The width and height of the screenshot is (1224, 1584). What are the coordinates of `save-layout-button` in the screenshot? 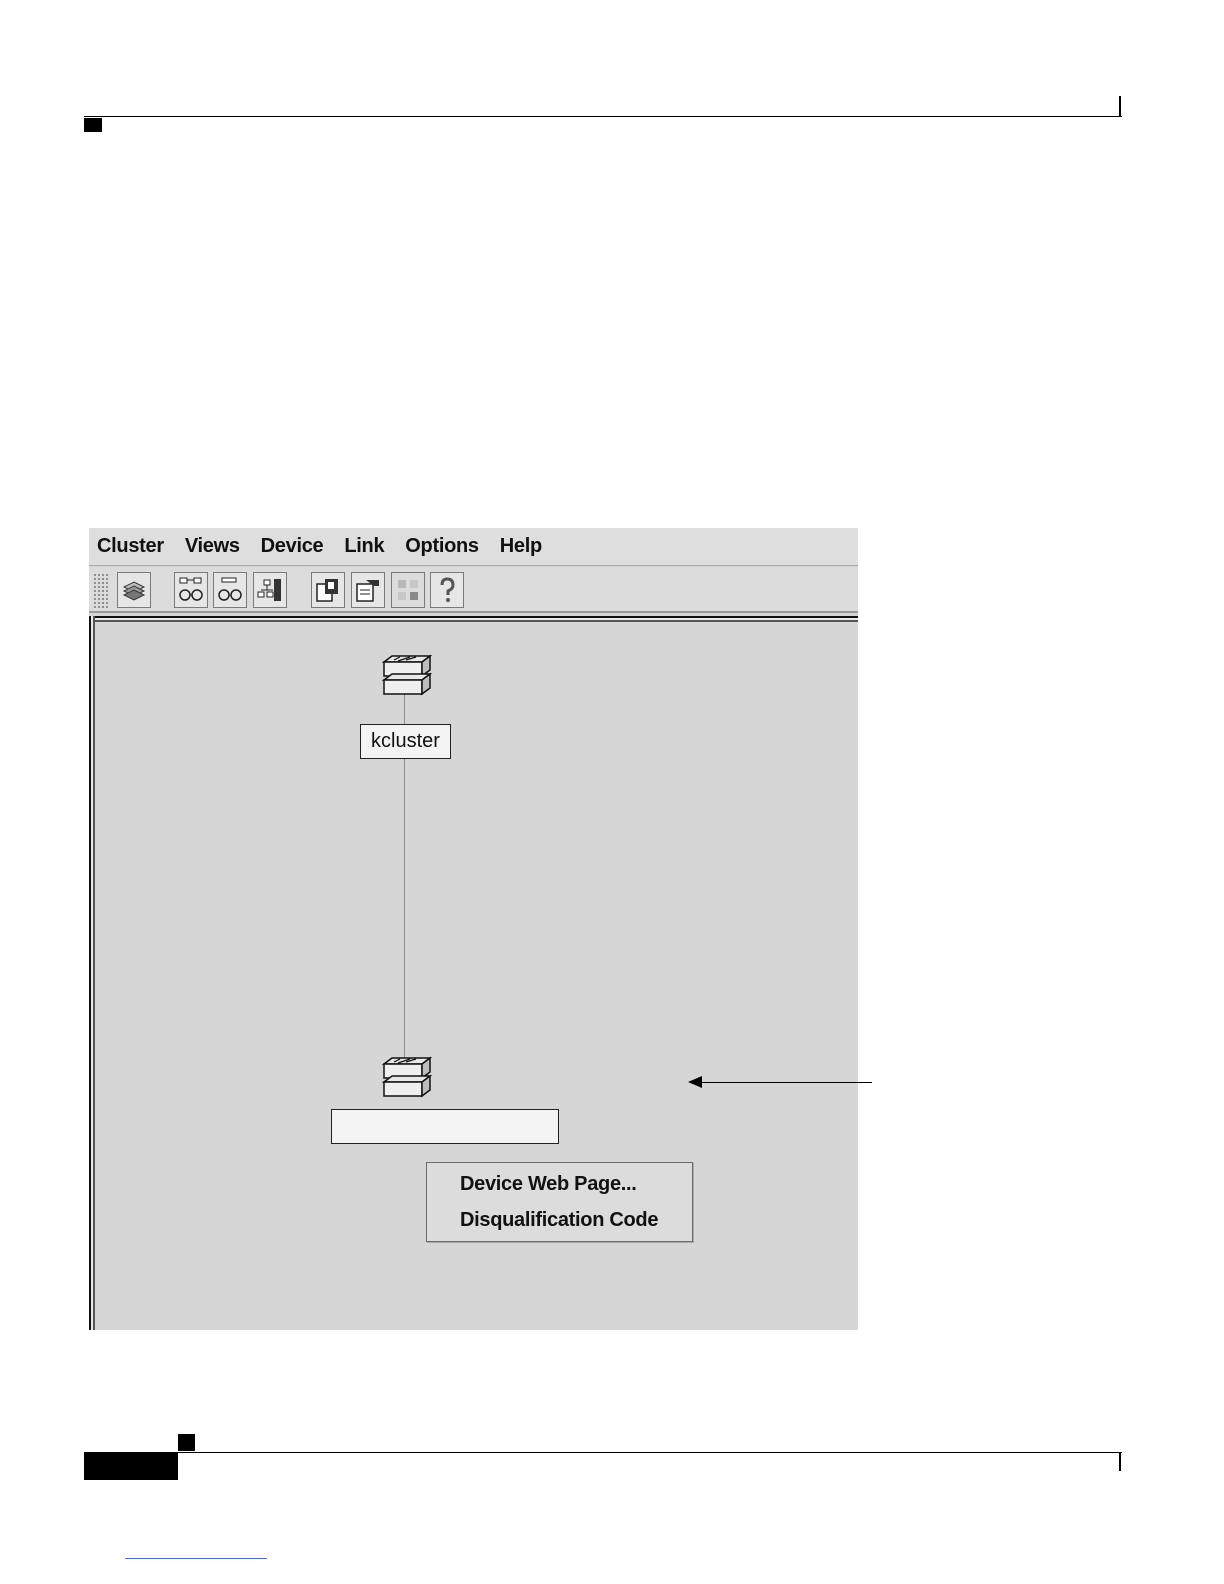 It's located at (328, 590).